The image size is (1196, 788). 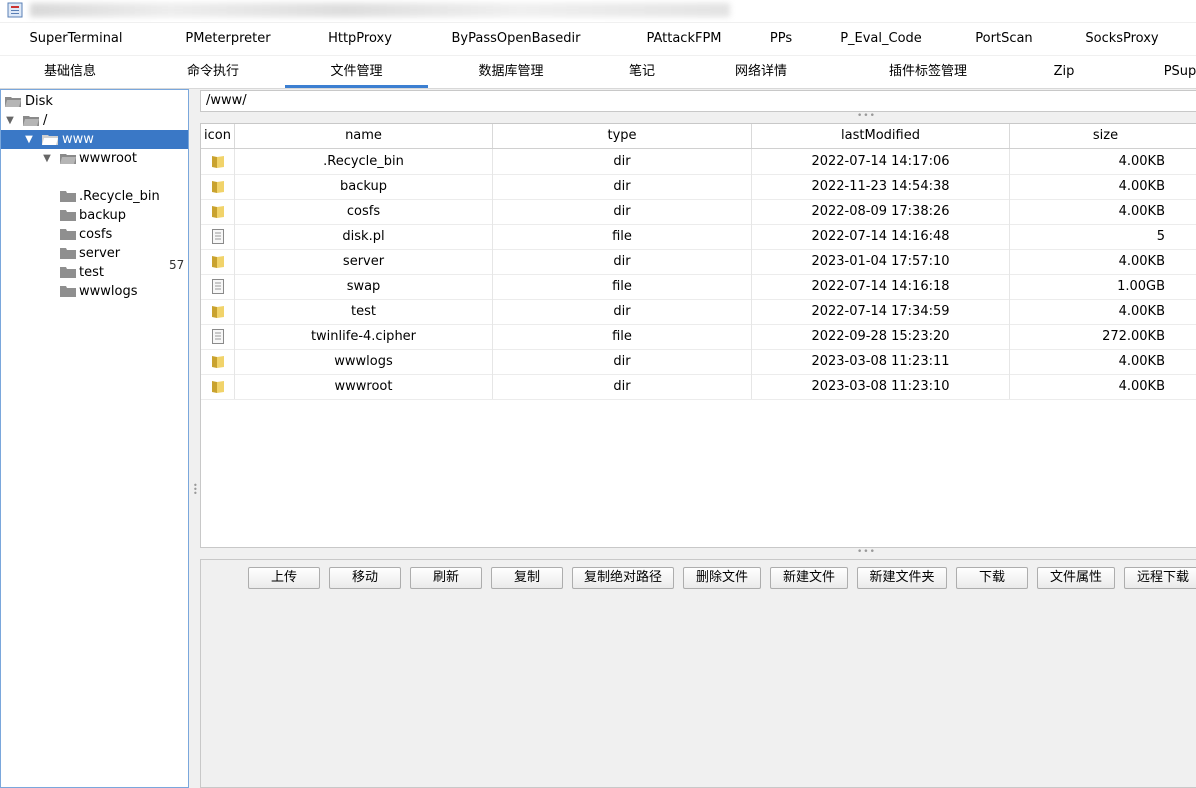 I want to click on upload-button: 上传, so click(x=284, y=578).